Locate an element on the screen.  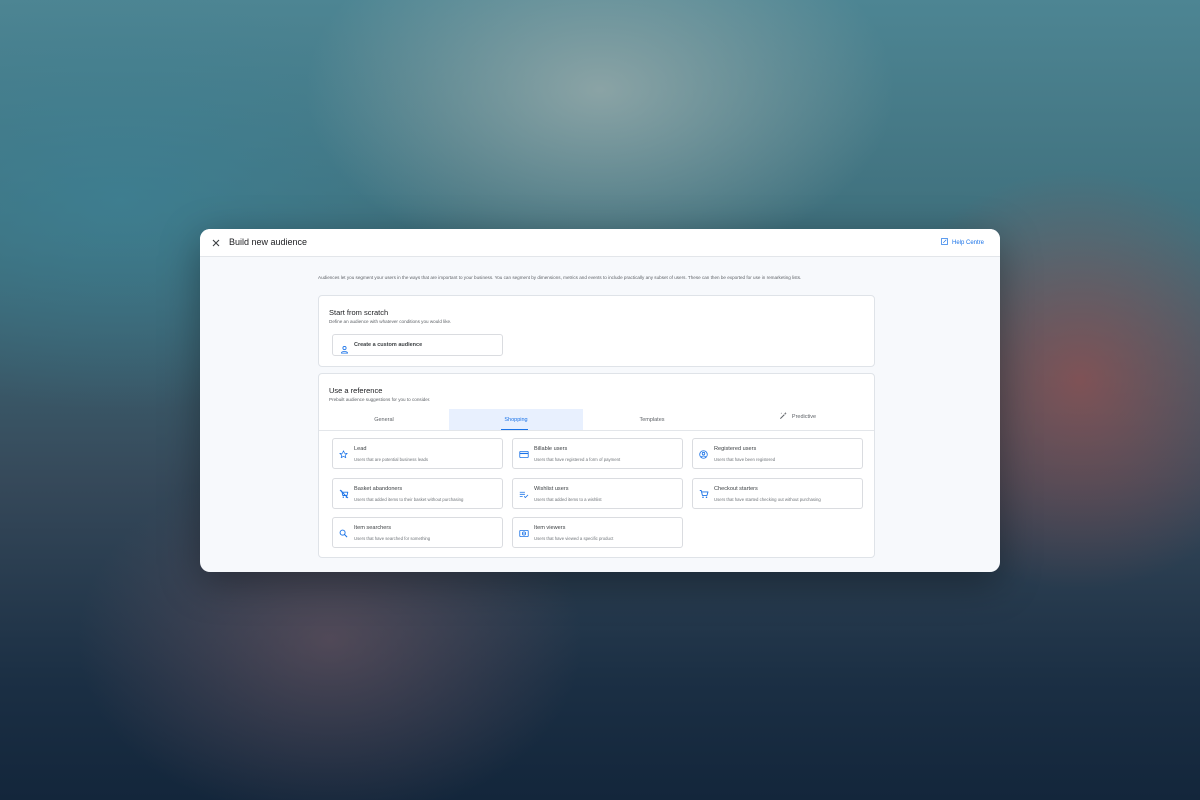
tile-title: Billable users is located at coordinates (551, 449).